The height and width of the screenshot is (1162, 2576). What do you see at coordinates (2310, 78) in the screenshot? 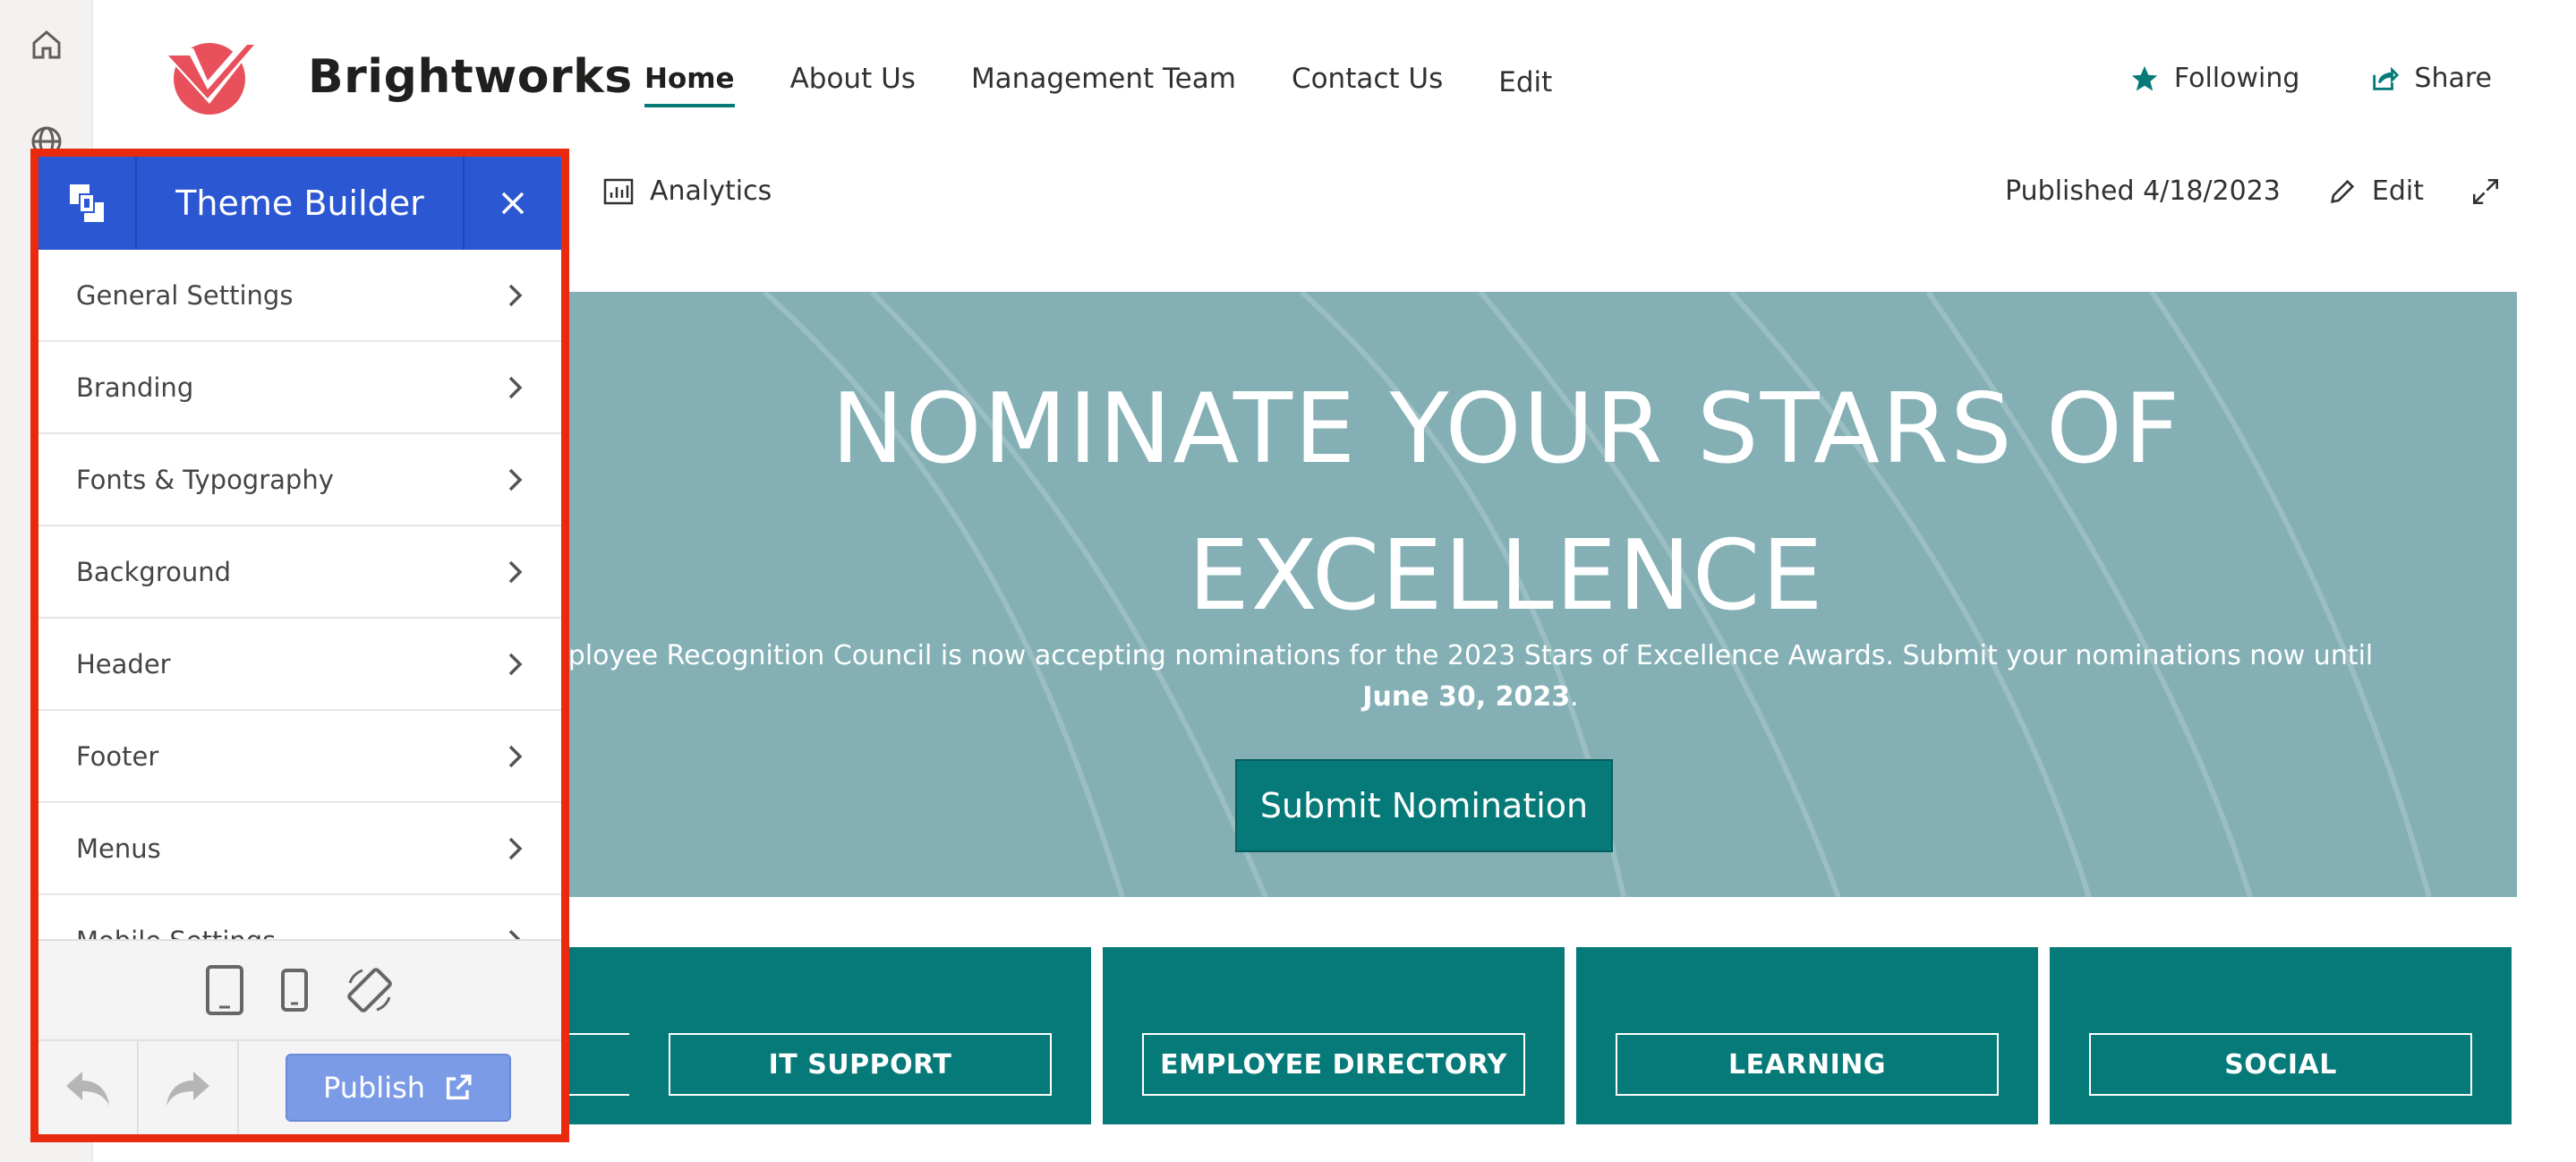
I see `site-actions: Following Share` at bounding box center [2310, 78].